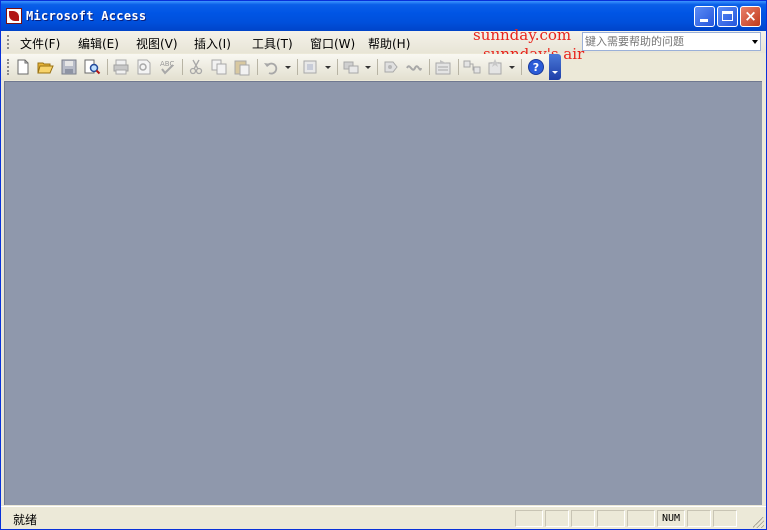  I want to click on access-app-icon, so click(14, 16).